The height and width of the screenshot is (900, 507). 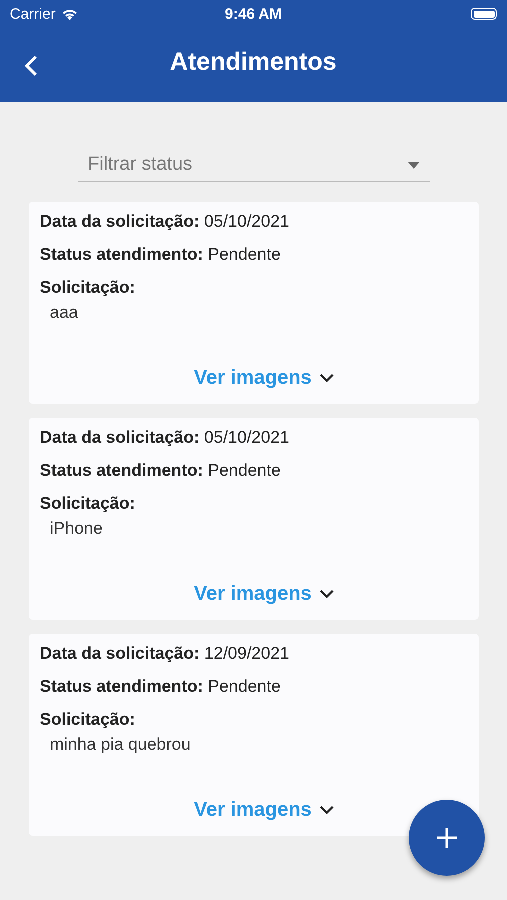 What do you see at coordinates (253, 14) in the screenshot?
I see `clock-time: 9:46 AM` at bounding box center [253, 14].